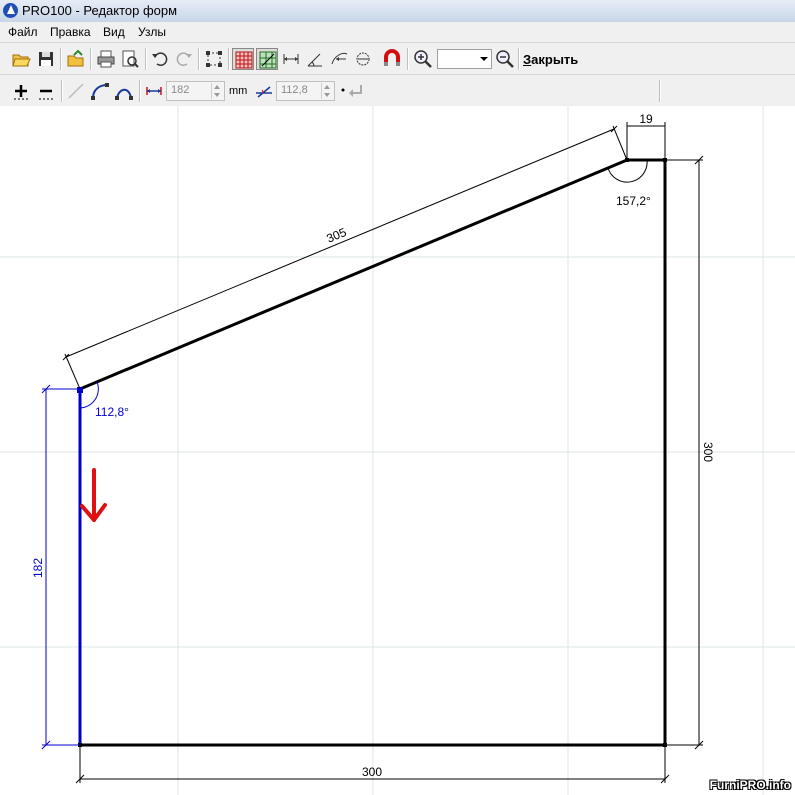 The width and height of the screenshot is (795, 795). Describe the element at coordinates (21, 59) in the screenshot. I see `open-folder-icon` at that location.